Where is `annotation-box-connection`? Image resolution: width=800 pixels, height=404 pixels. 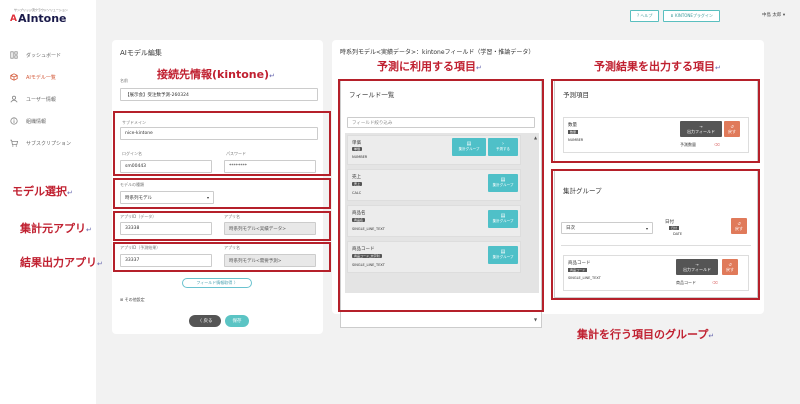 annotation-box-connection is located at coordinates (222, 143).